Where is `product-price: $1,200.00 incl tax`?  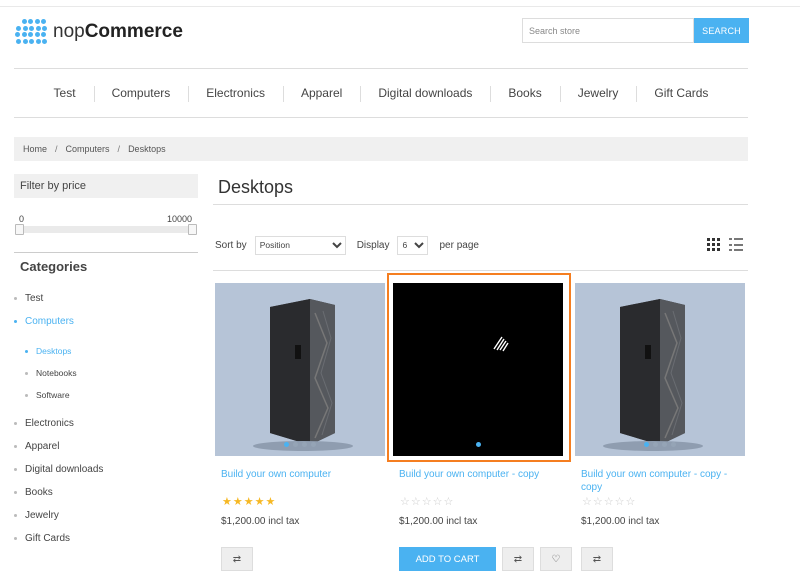
product-price: $1,200.00 incl tax is located at coordinates (438, 521).